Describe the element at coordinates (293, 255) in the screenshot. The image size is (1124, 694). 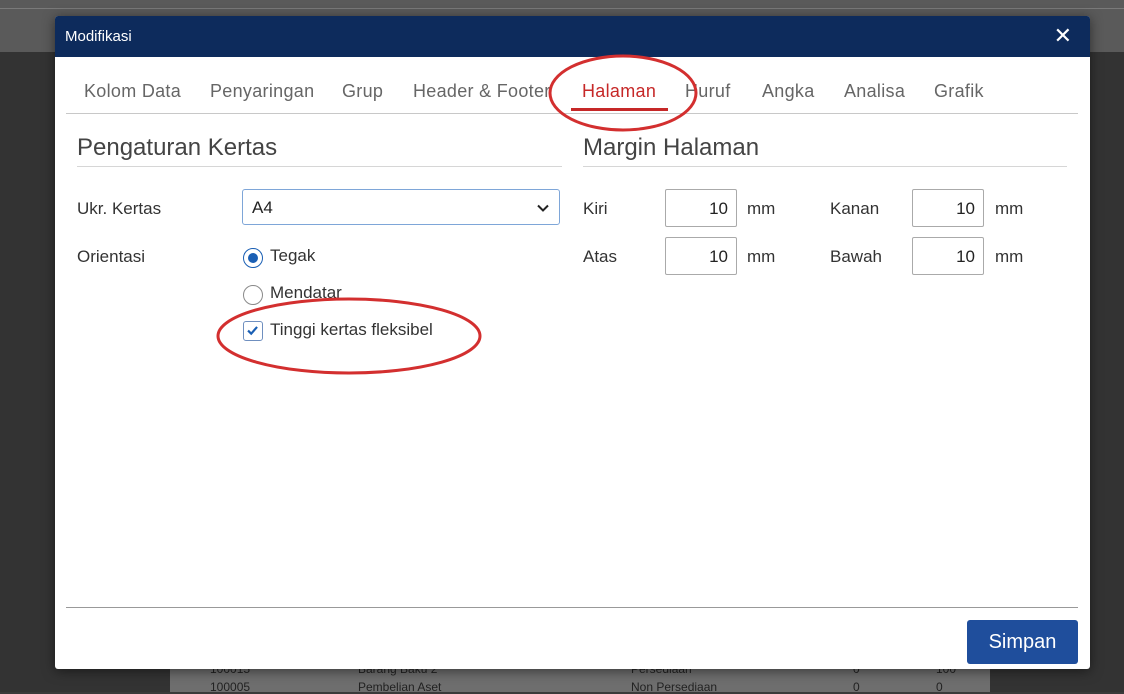
I see `orientation-portrait-label: Tegak` at that location.